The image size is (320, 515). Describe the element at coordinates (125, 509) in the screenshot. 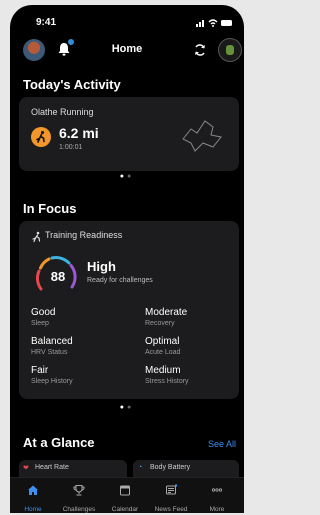

I see `tab-label: Calendar` at that location.